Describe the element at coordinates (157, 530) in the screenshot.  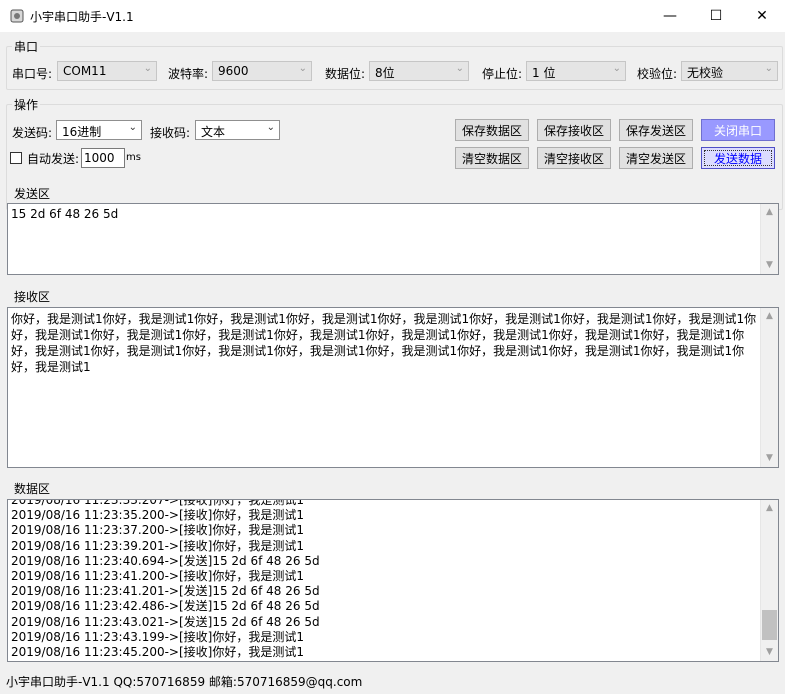
I see `log-line: 2019/08/16 11:23:37.200->[接收]你好，我是测试1` at that location.